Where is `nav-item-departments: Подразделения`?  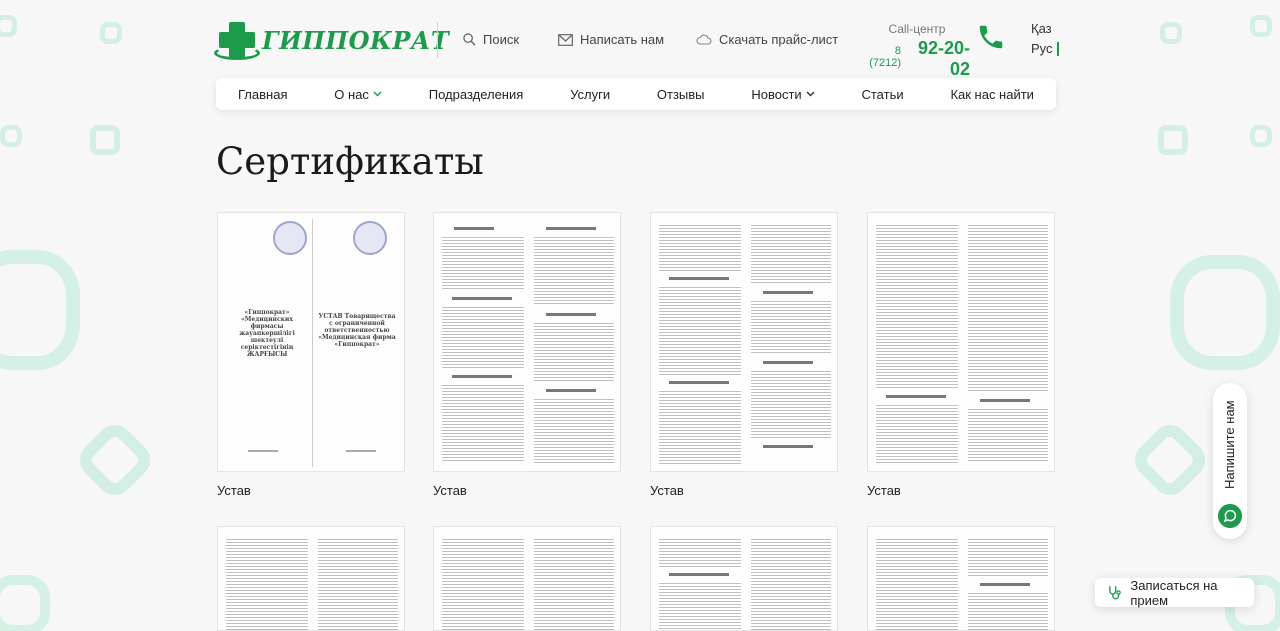 nav-item-departments: Подразделения is located at coordinates (476, 94).